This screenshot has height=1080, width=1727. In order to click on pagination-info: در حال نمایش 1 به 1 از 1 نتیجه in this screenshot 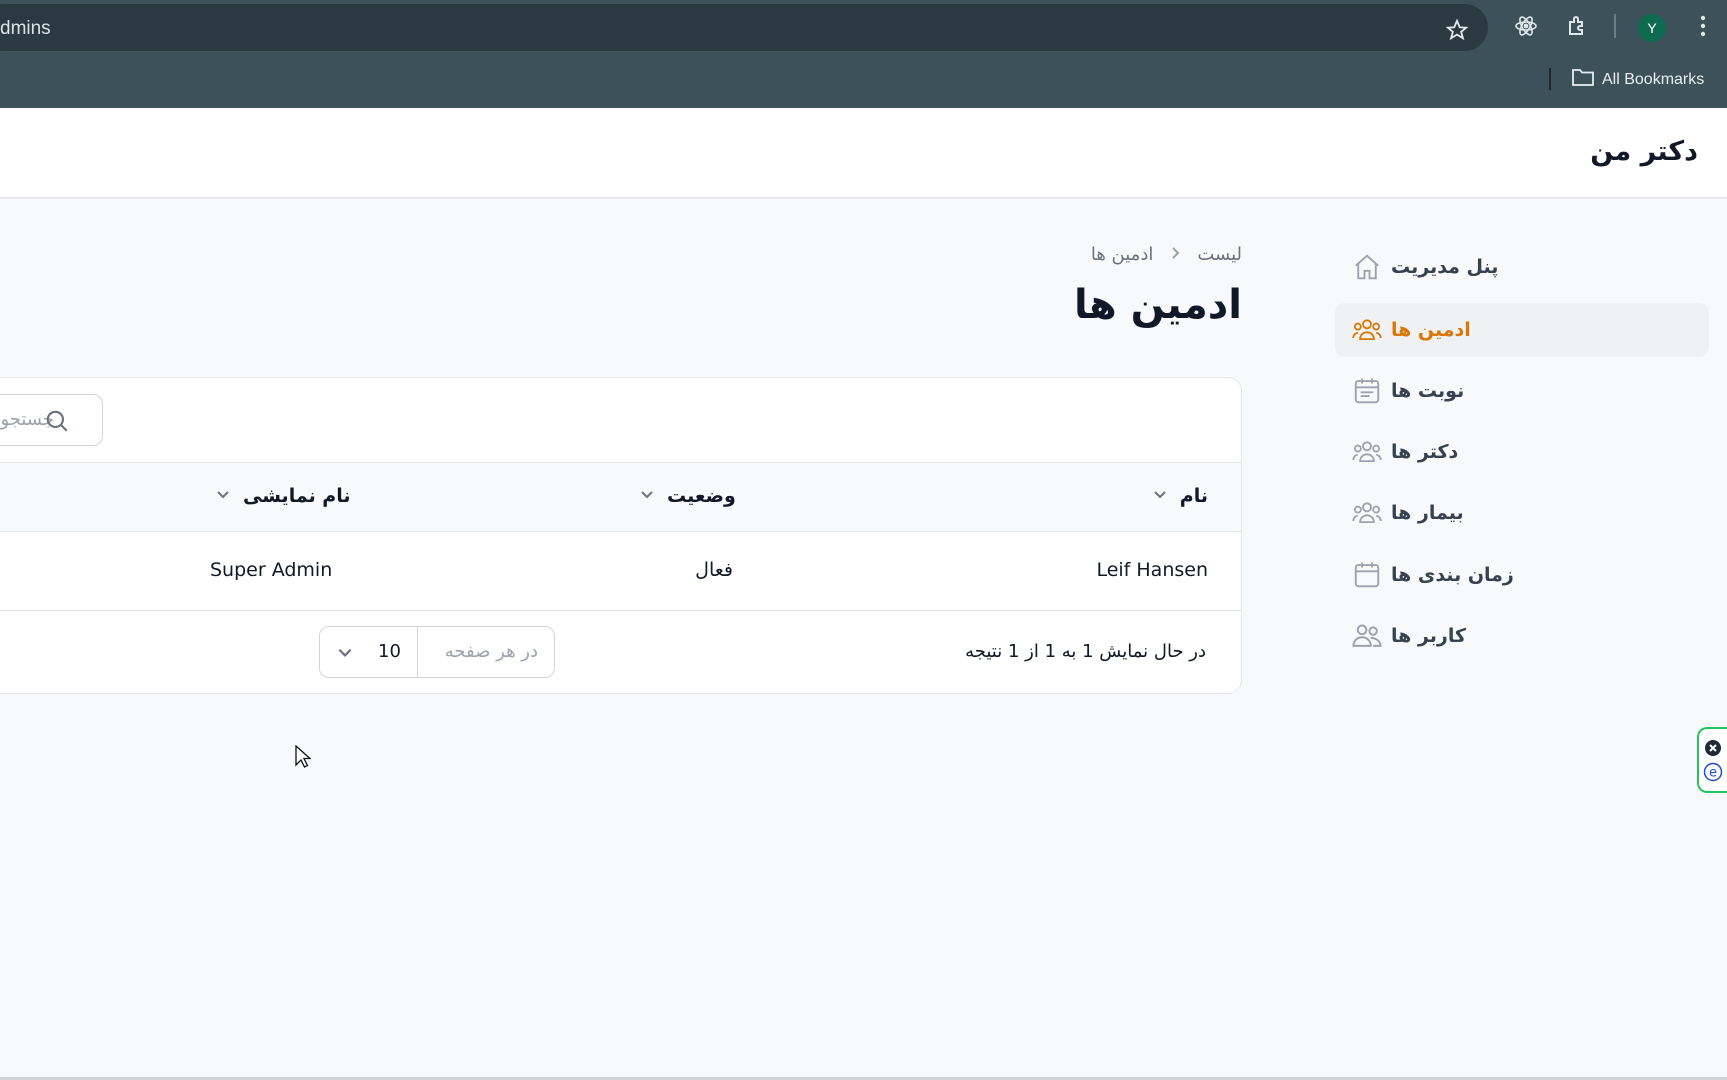, I will do `click(1085, 651)`.